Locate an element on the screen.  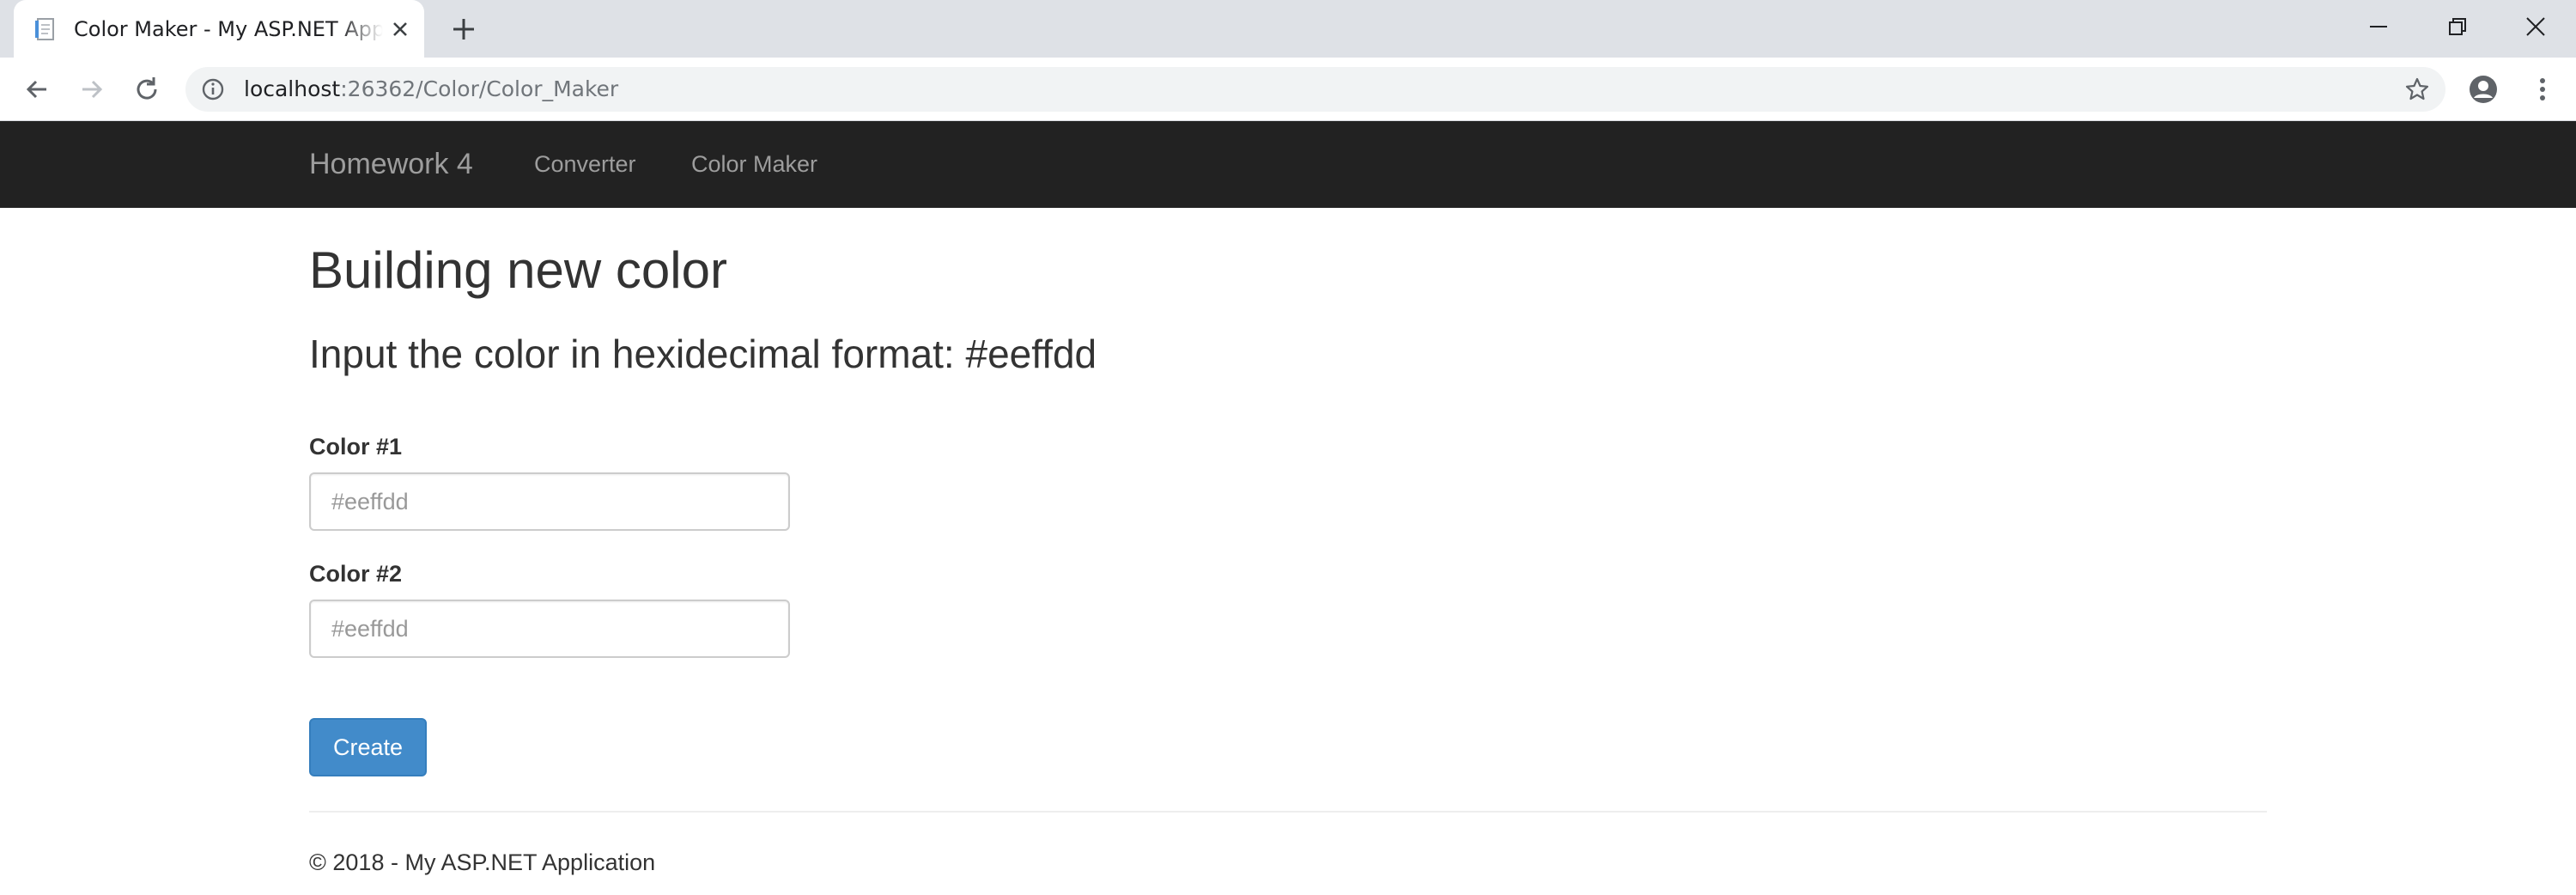
reload-icon is located at coordinates (146, 89).